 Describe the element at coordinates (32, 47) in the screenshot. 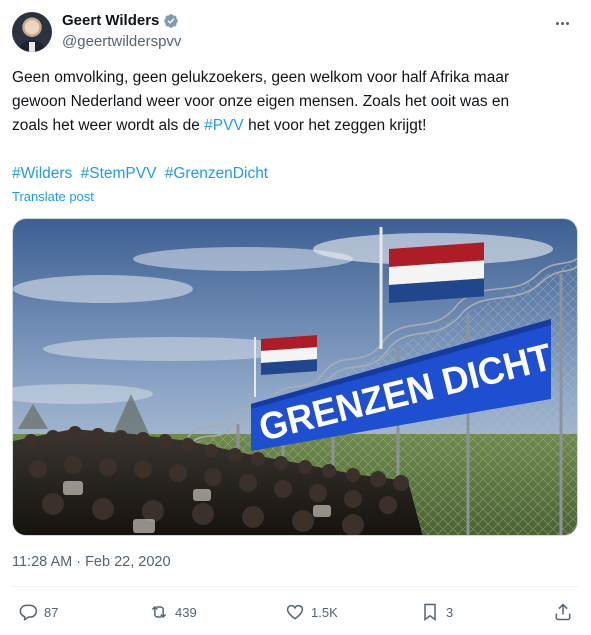

I see `avatar-shirt` at that location.